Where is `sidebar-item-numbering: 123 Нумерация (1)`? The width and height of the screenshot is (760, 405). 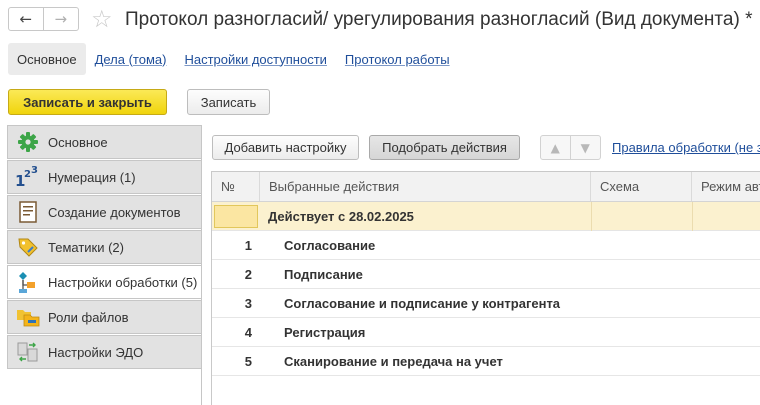
sidebar-item-numbering: 123 Нумерация (1) is located at coordinates (104, 177).